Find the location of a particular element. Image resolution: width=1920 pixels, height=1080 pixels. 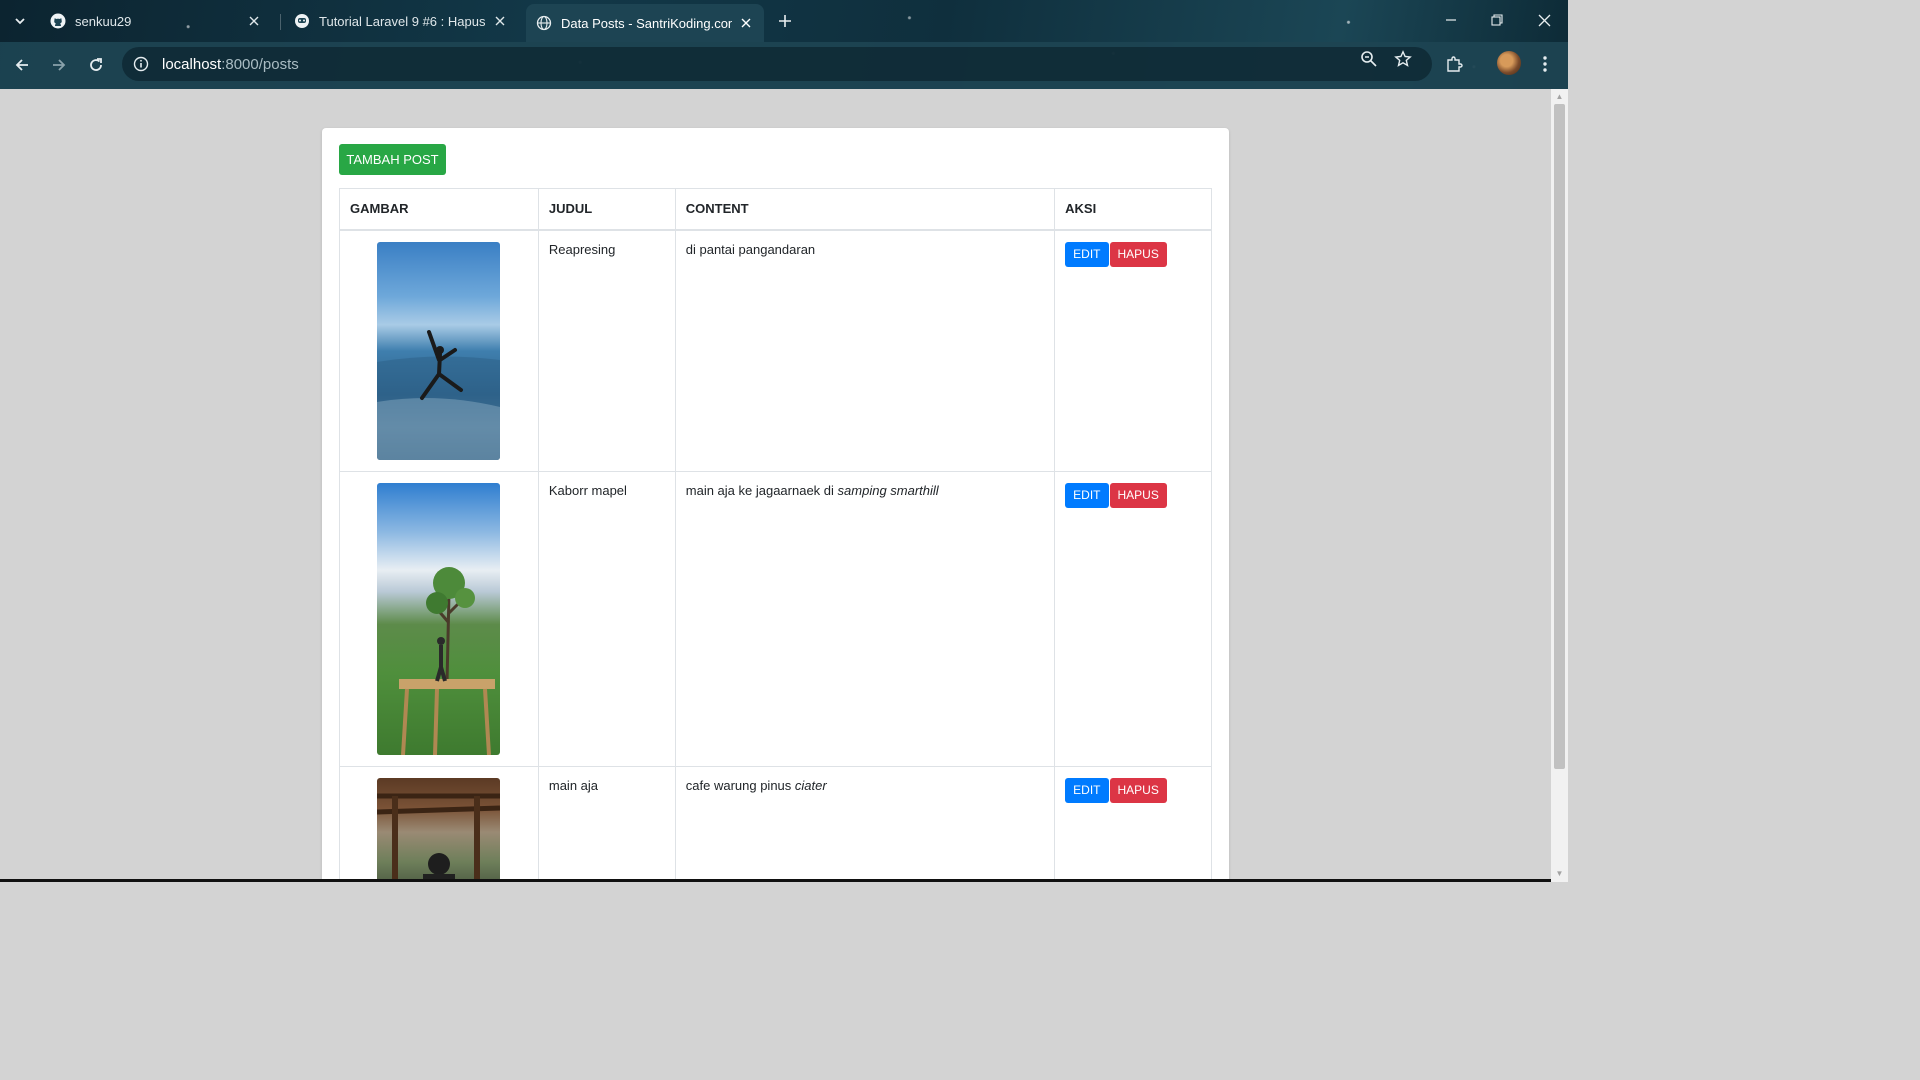

column-header: JUDUL is located at coordinates (606, 209).